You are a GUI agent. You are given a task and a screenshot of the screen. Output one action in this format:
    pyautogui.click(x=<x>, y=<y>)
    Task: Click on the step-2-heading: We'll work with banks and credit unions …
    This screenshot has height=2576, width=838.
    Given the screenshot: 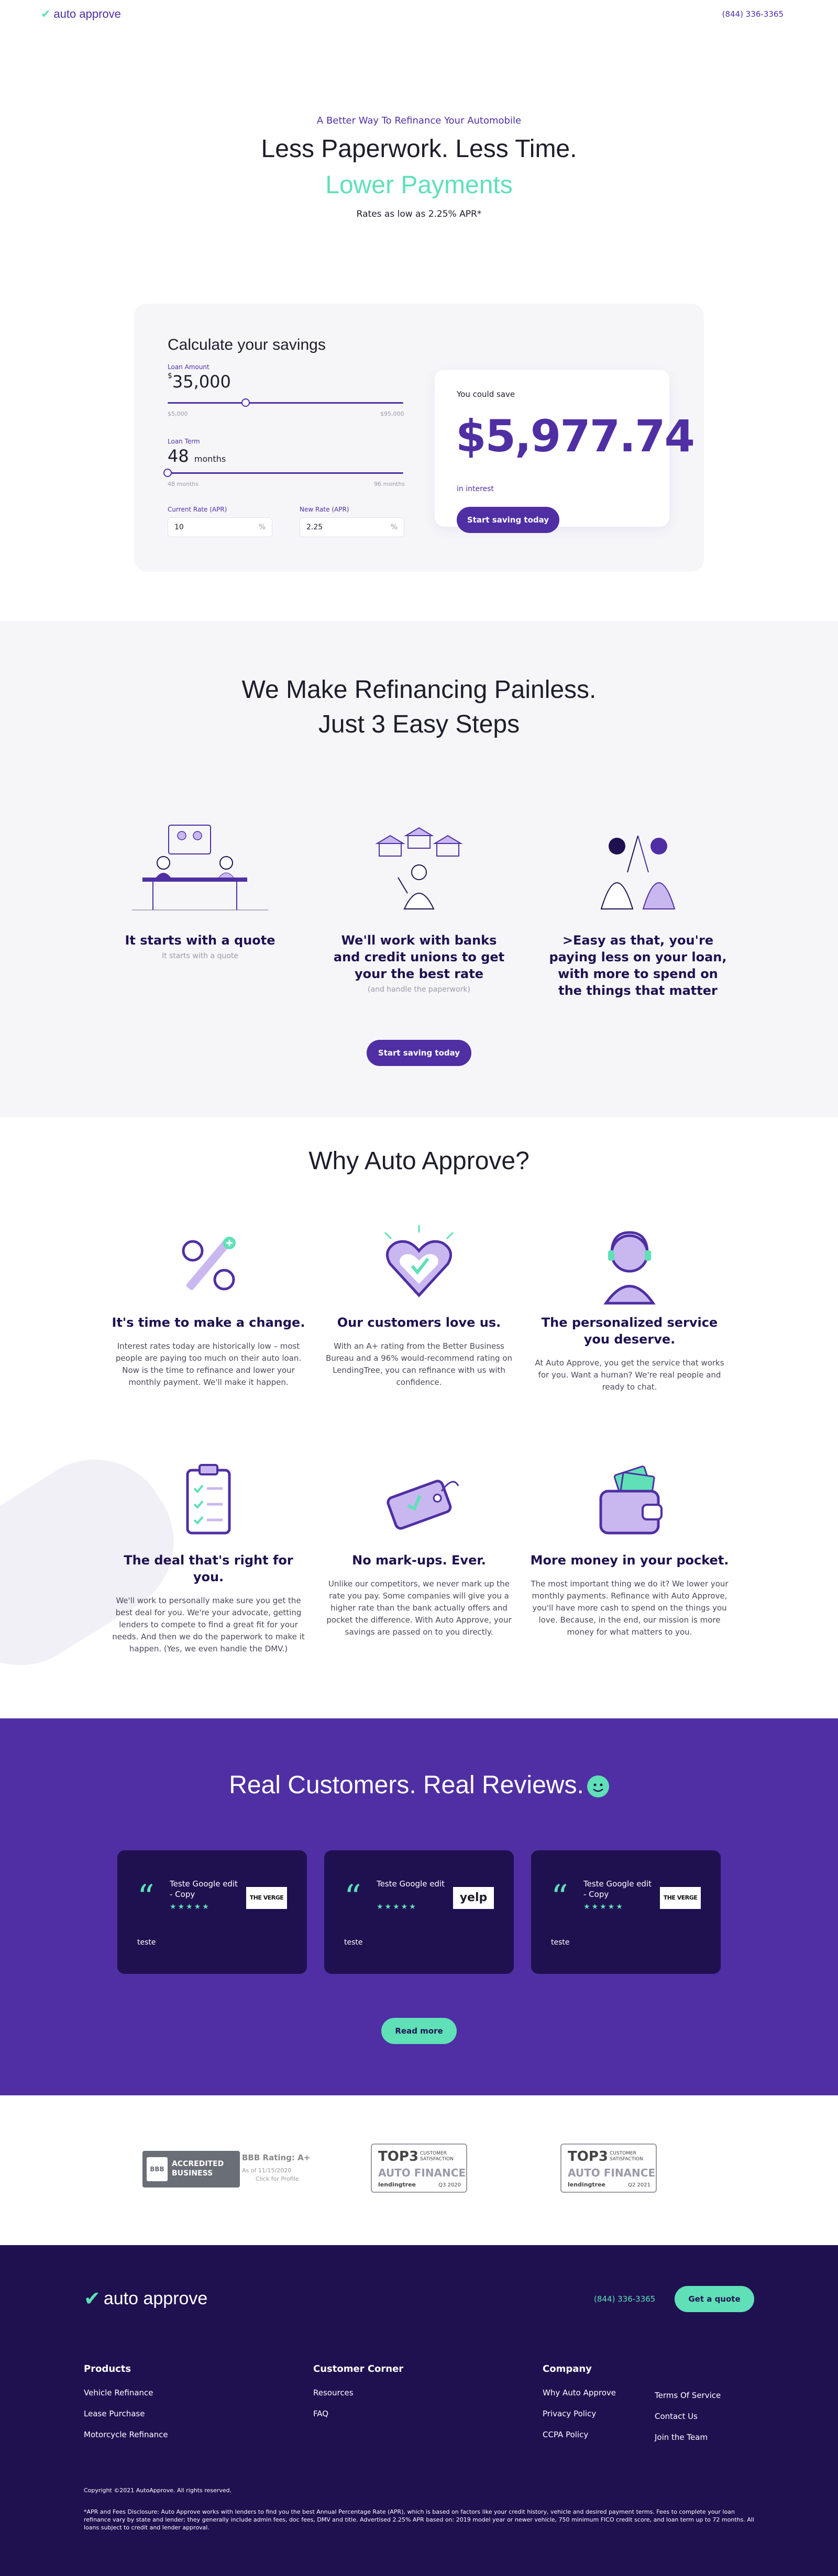 What is the action you would take?
    pyautogui.click(x=419, y=957)
    